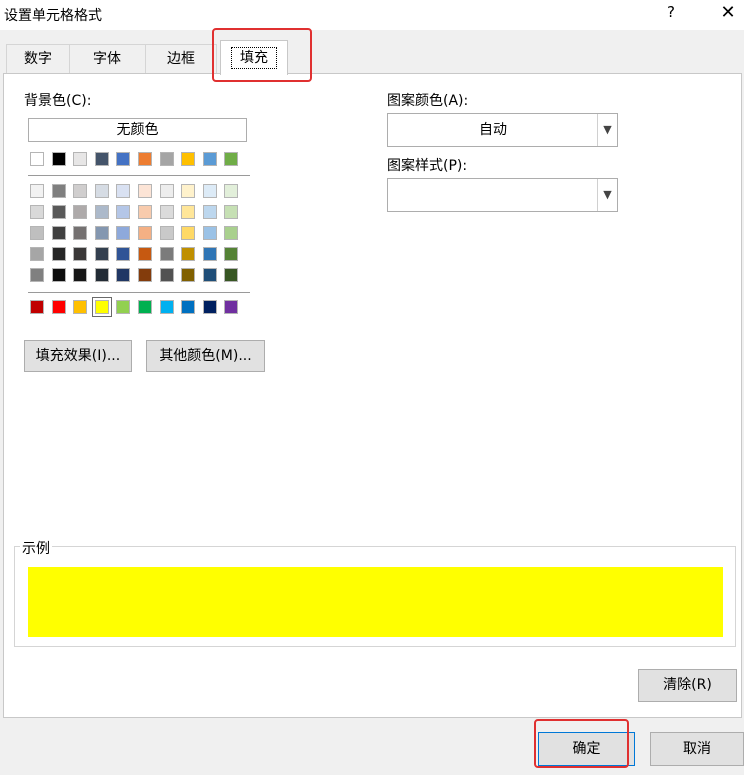  What do you see at coordinates (107, 59) in the screenshot?
I see `tab-font: 字体` at bounding box center [107, 59].